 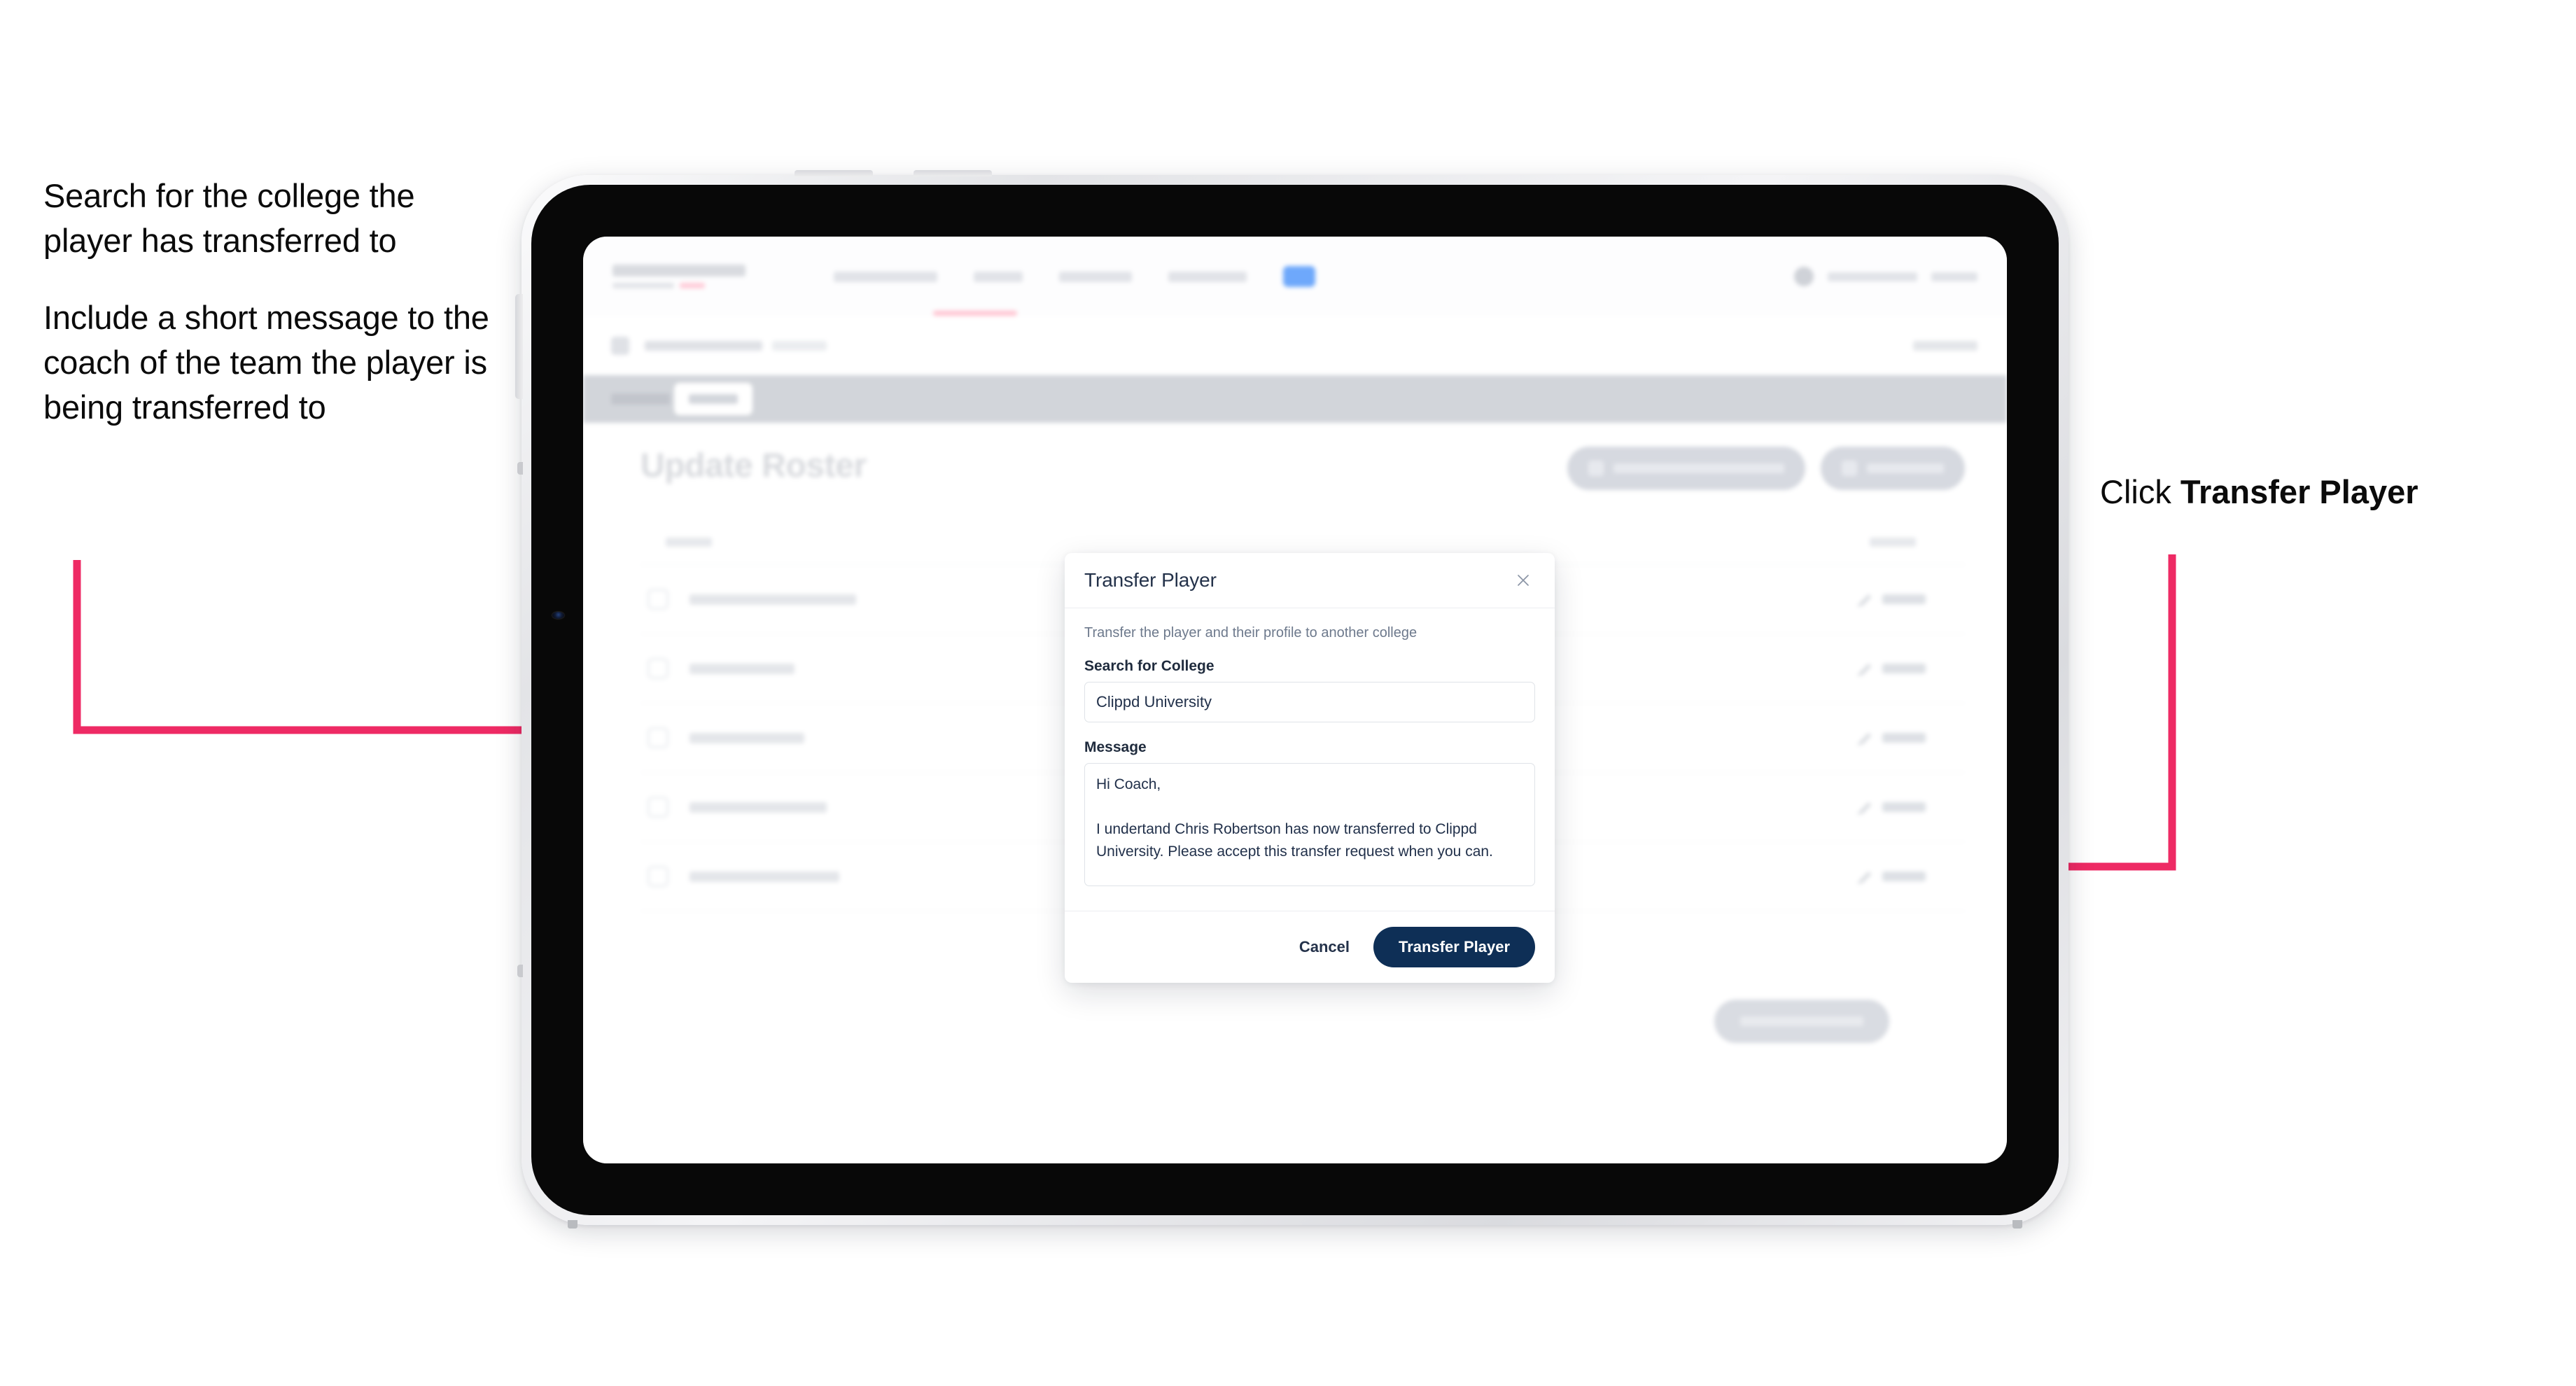 I want to click on breadcrumb-cancel-link, so click(x=1945, y=346).